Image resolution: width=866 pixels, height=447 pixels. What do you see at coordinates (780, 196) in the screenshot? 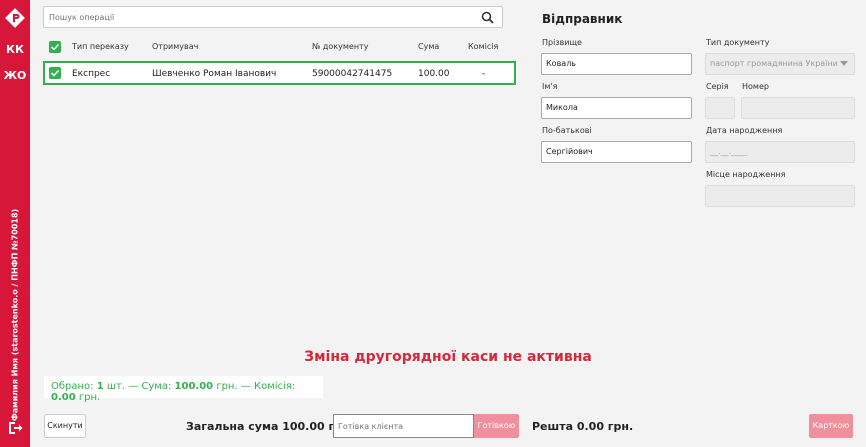
I see `birthplace-field` at bounding box center [780, 196].